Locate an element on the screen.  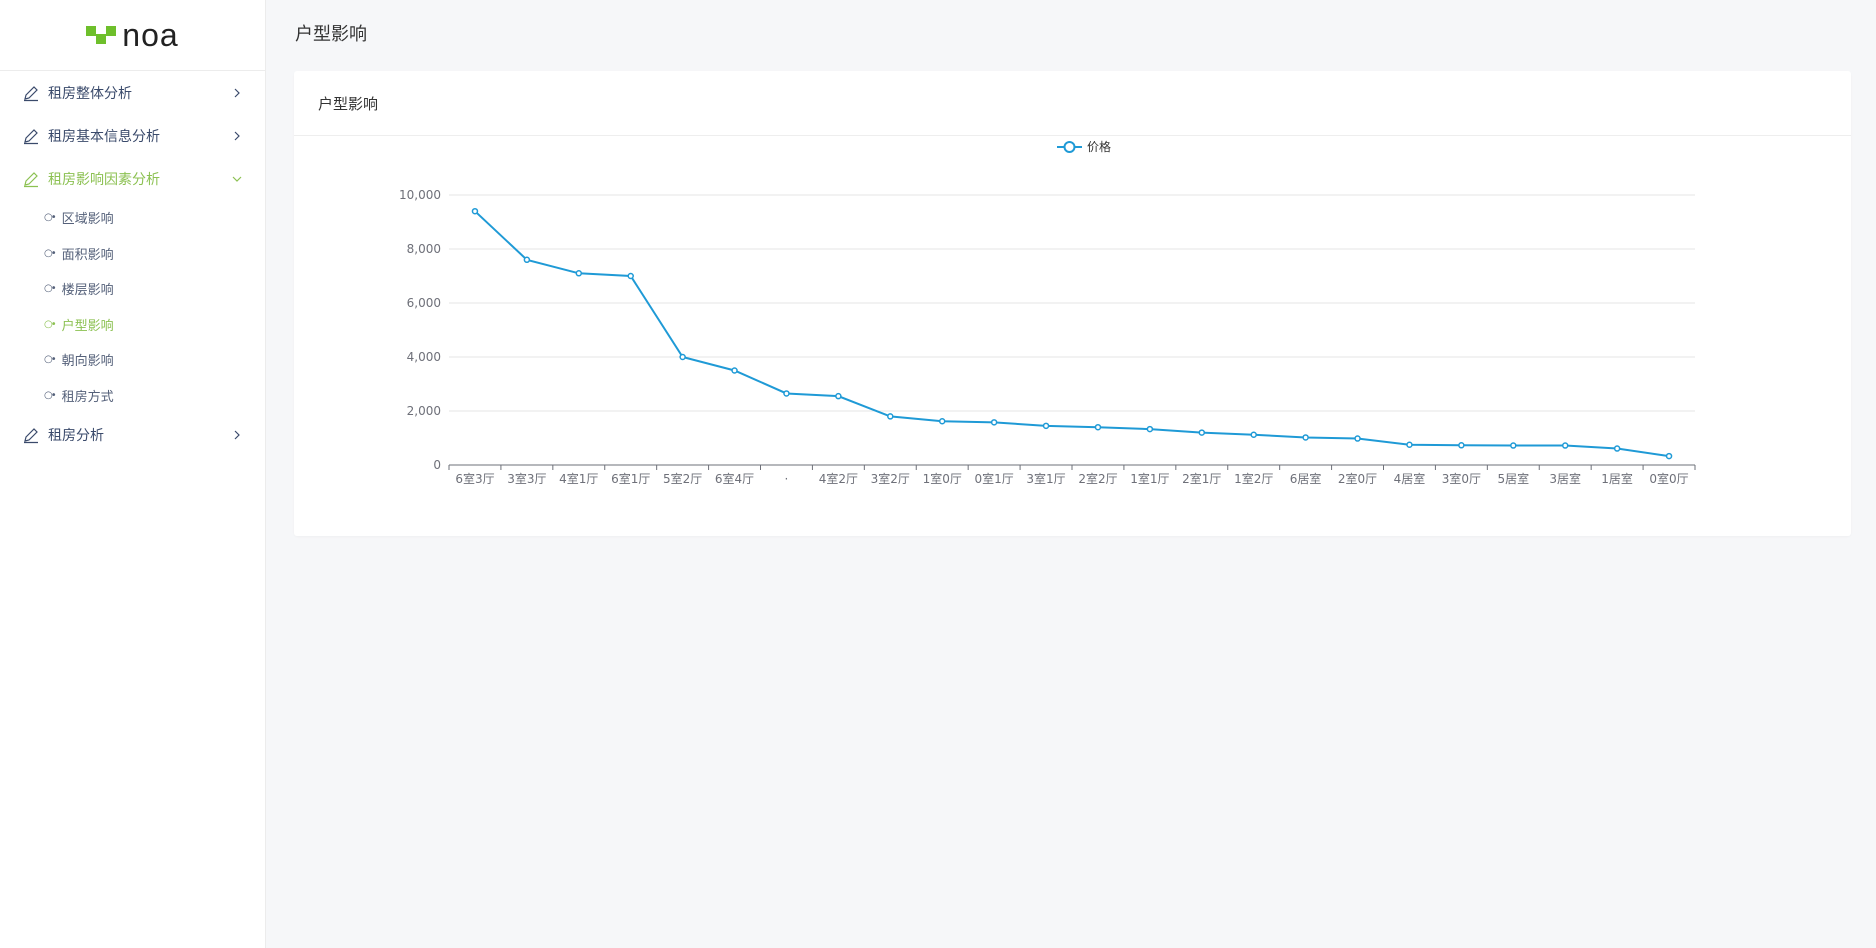
sidebar-item-basic-info-analysis: 租房基本信息分析 is located at coordinates (132, 135).